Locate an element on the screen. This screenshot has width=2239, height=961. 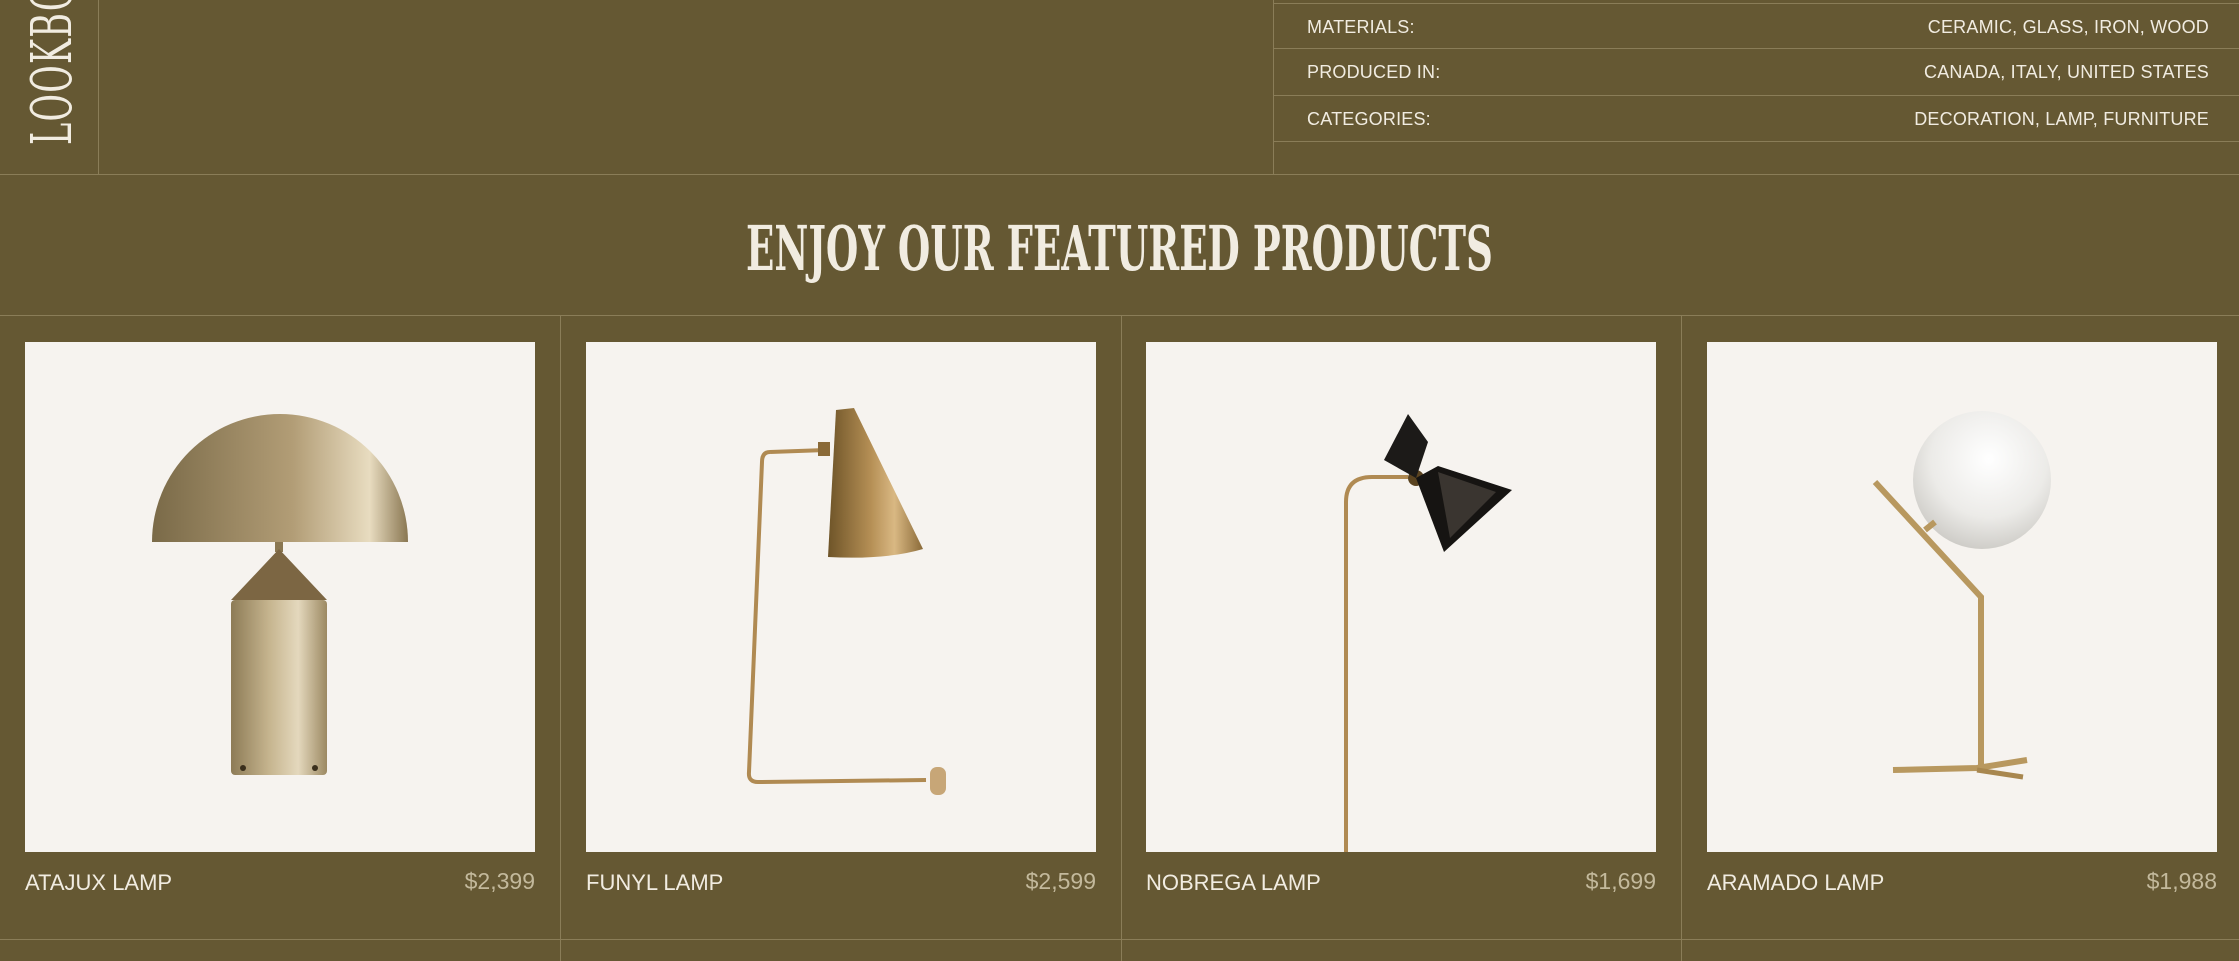
product-price: $1,699 is located at coordinates (1620, 881).